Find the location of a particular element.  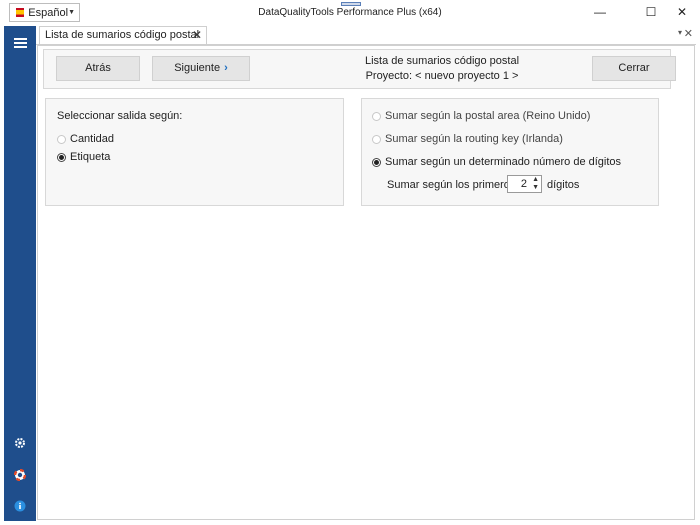

gear-icon is located at coordinates (20, 444).